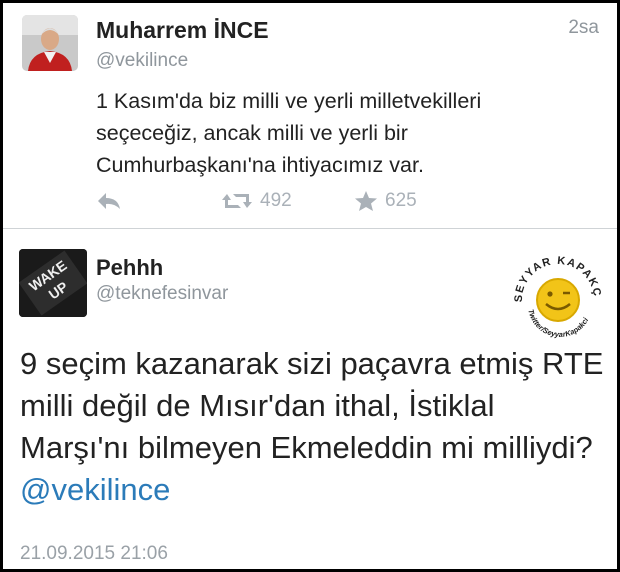  Describe the element at coordinates (142, 61) in the screenshot. I see `author-handle: @vekilince` at that location.